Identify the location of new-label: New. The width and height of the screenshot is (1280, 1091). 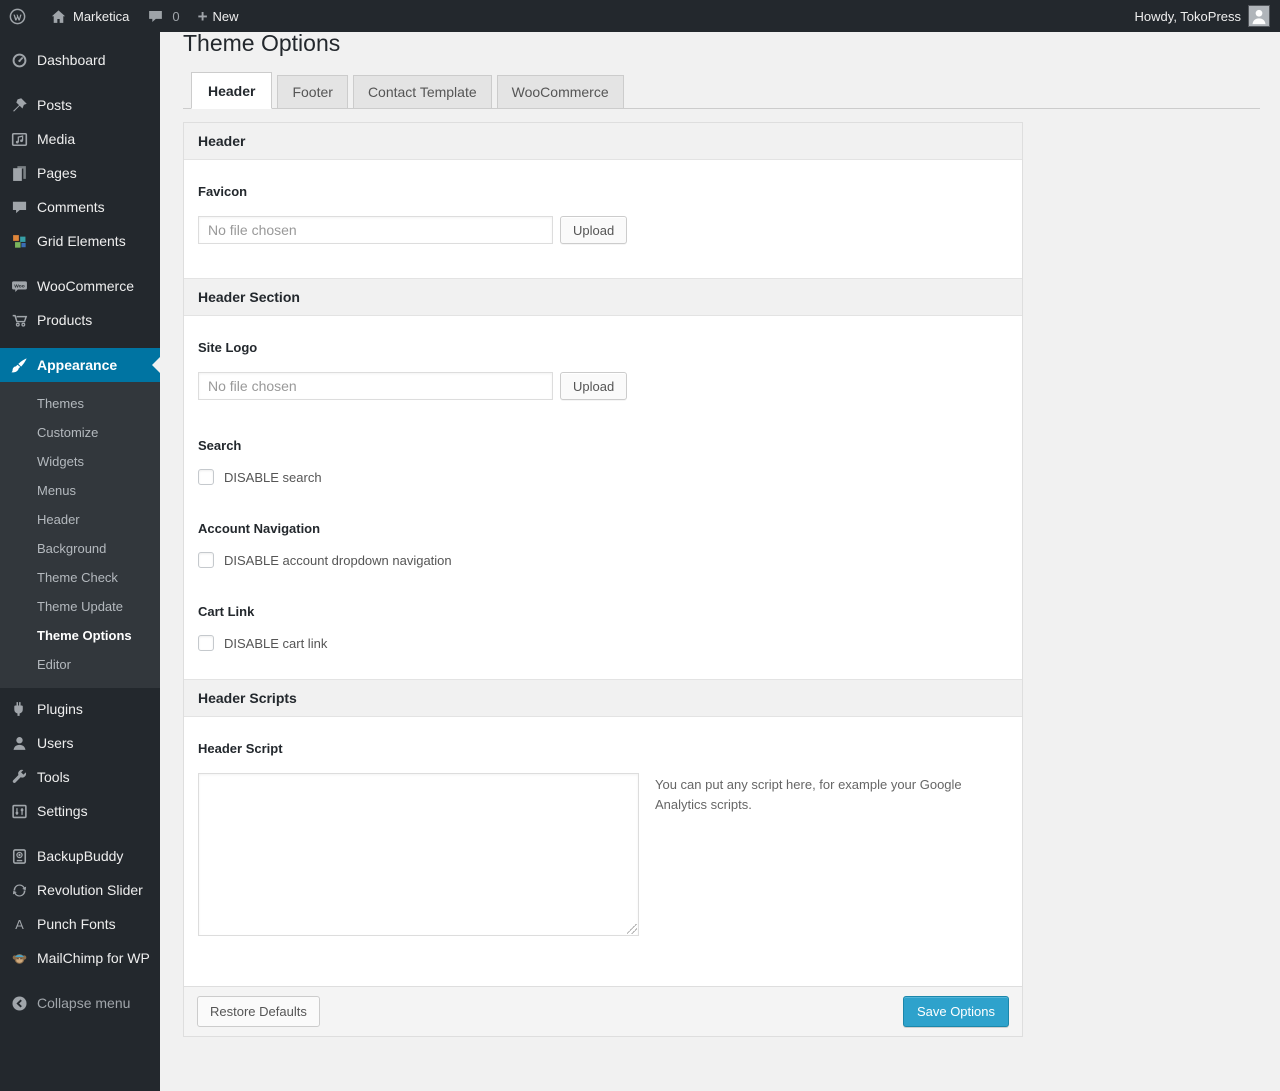
(225, 16).